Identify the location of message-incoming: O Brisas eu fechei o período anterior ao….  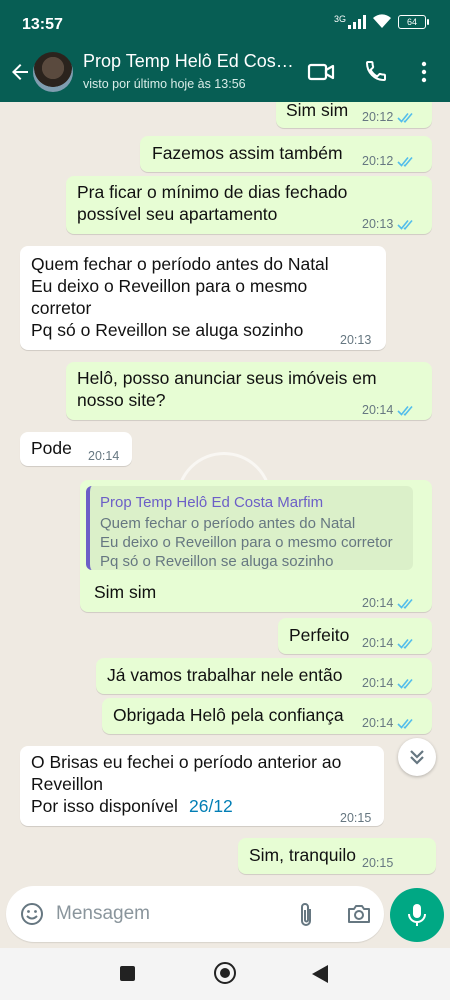
(202, 786).